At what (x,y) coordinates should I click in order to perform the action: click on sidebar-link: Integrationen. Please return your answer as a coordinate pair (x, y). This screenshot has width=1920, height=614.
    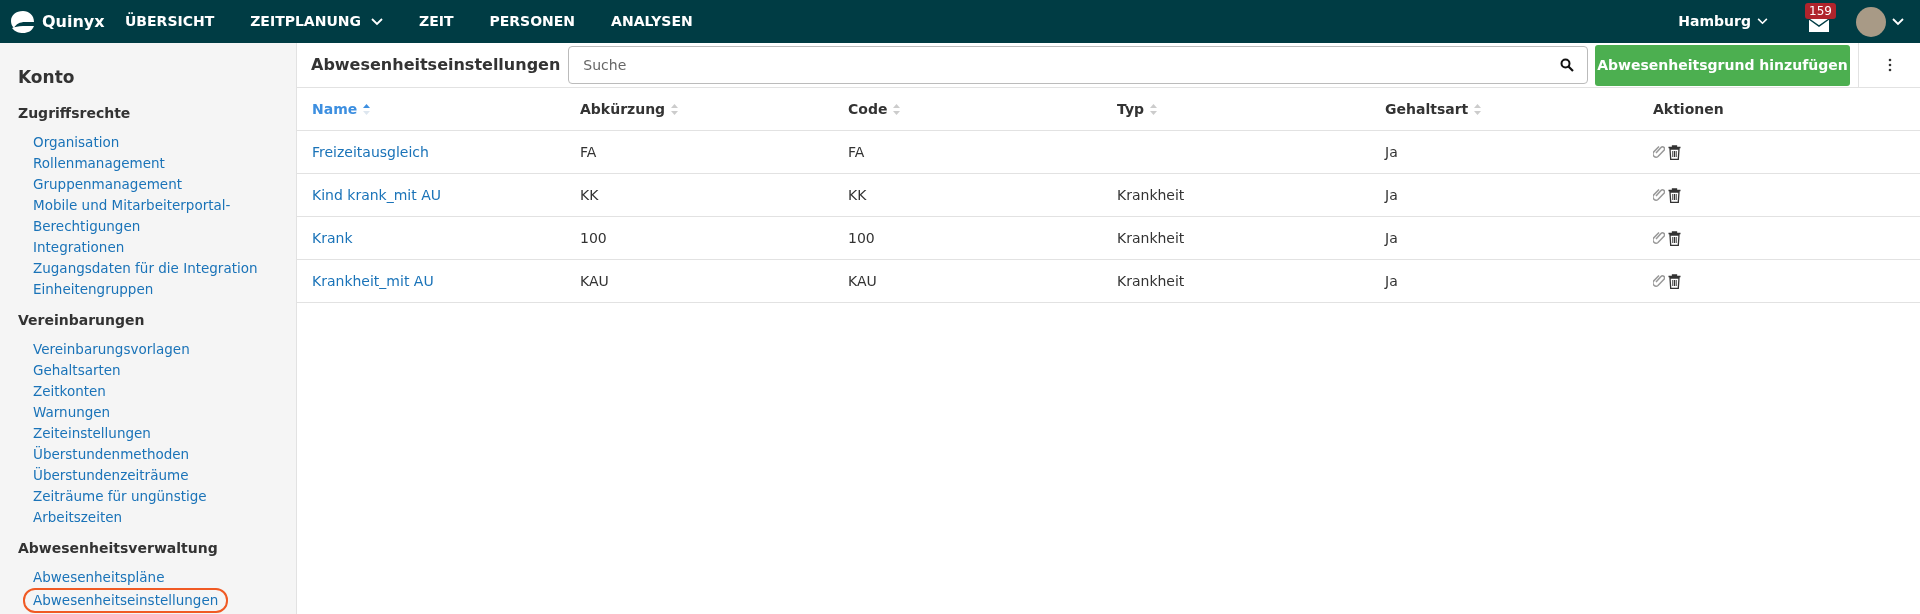
    Looking at the image, I should click on (79, 247).